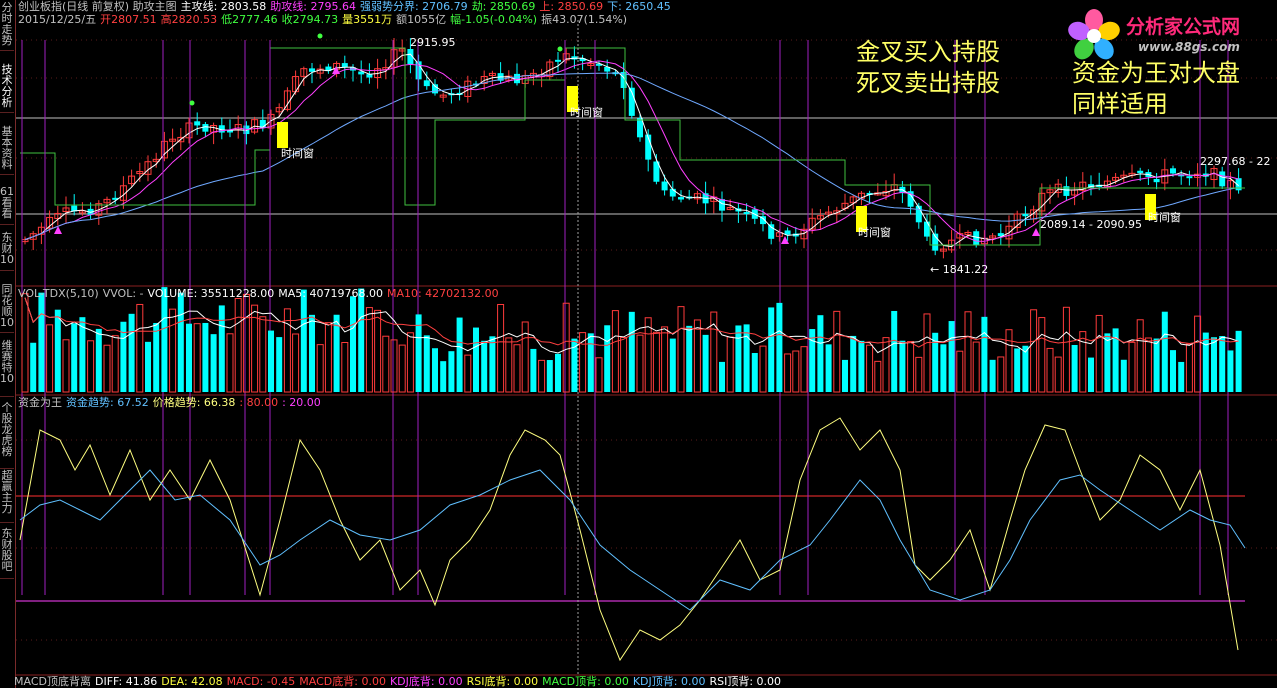 This screenshot has height=688, width=1277. I want to click on golden-cross-note: 金叉买入持股 死叉卖出持股, so click(928, 67).